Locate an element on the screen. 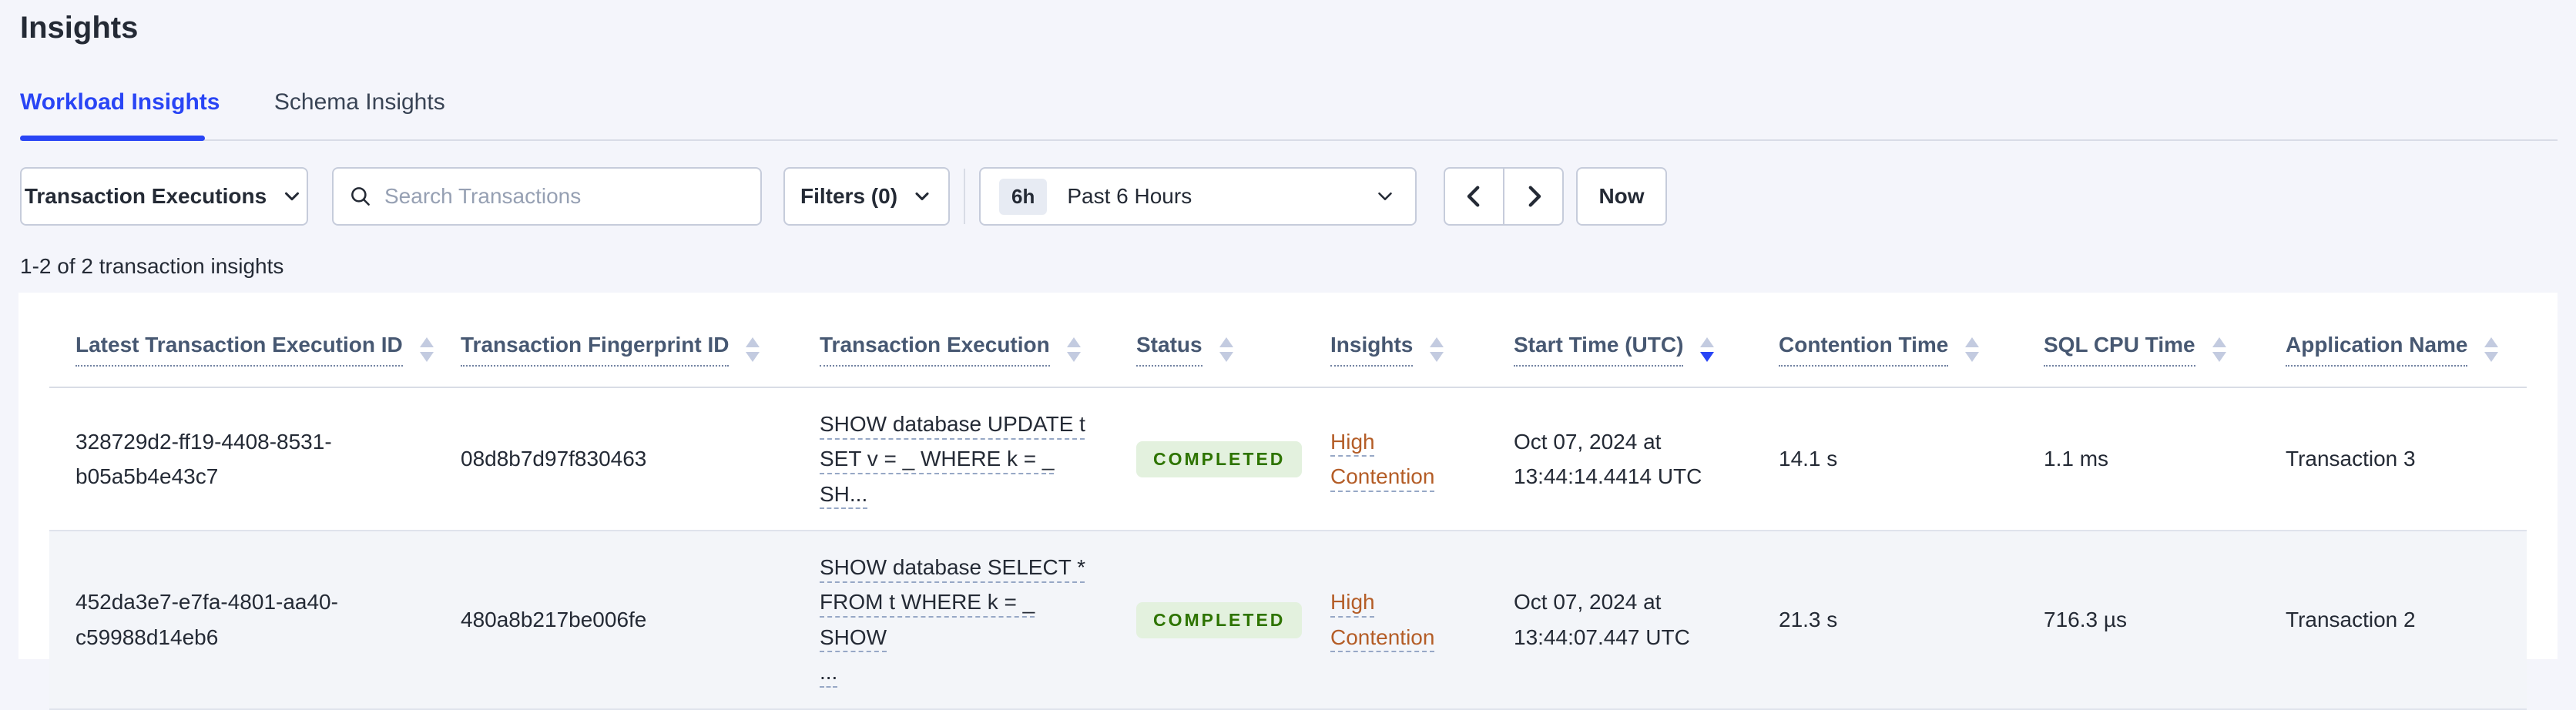 The width and height of the screenshot is (2576, 710). time-range-badge: 6h is located at coordinates (1023, 196).